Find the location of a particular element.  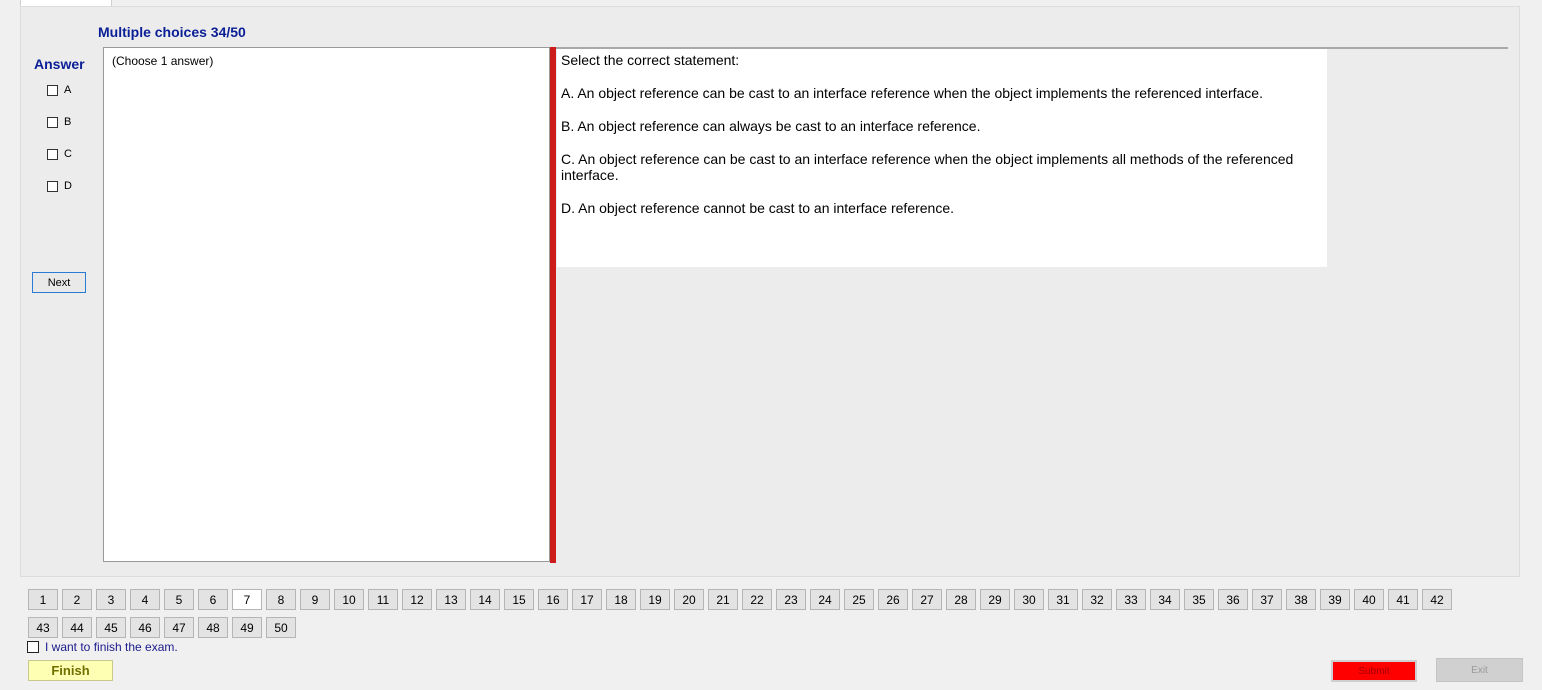

question-nav-button-41: 41 is located at coordinates (1403, 599).